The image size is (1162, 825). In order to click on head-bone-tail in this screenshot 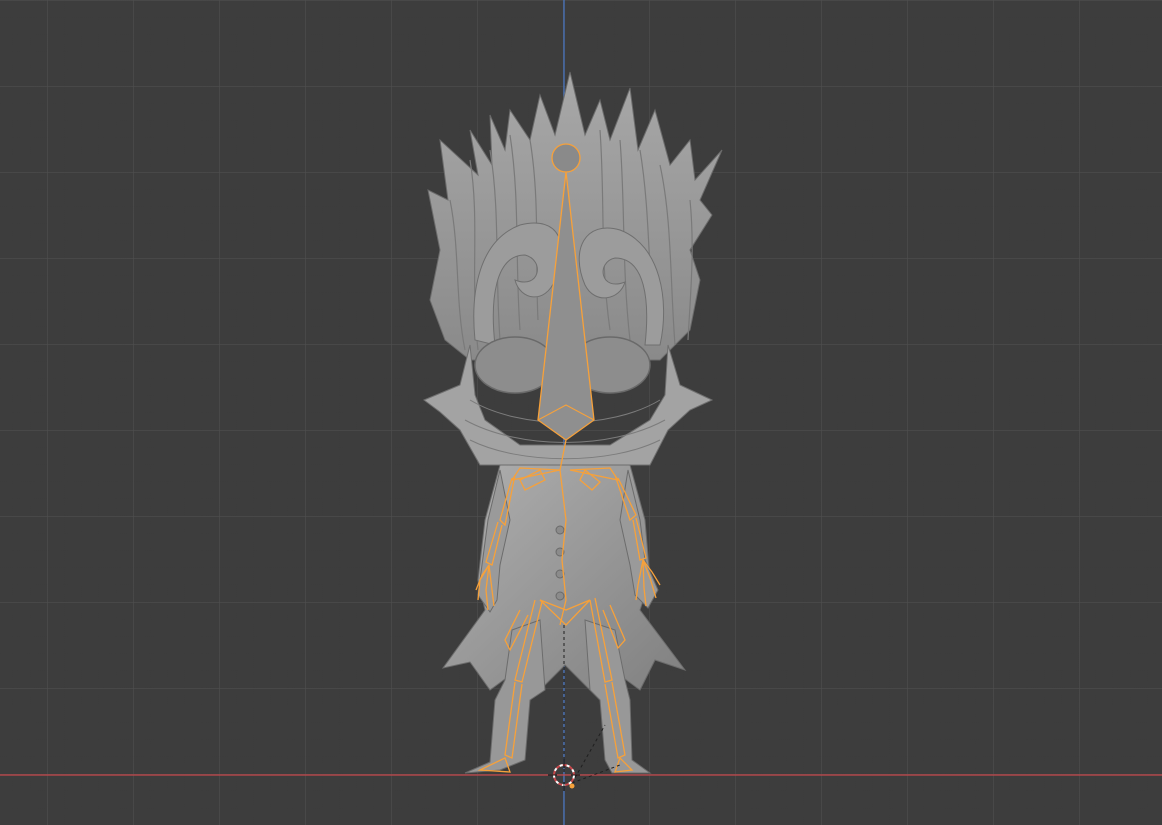, I will do `click(566, 158)`.